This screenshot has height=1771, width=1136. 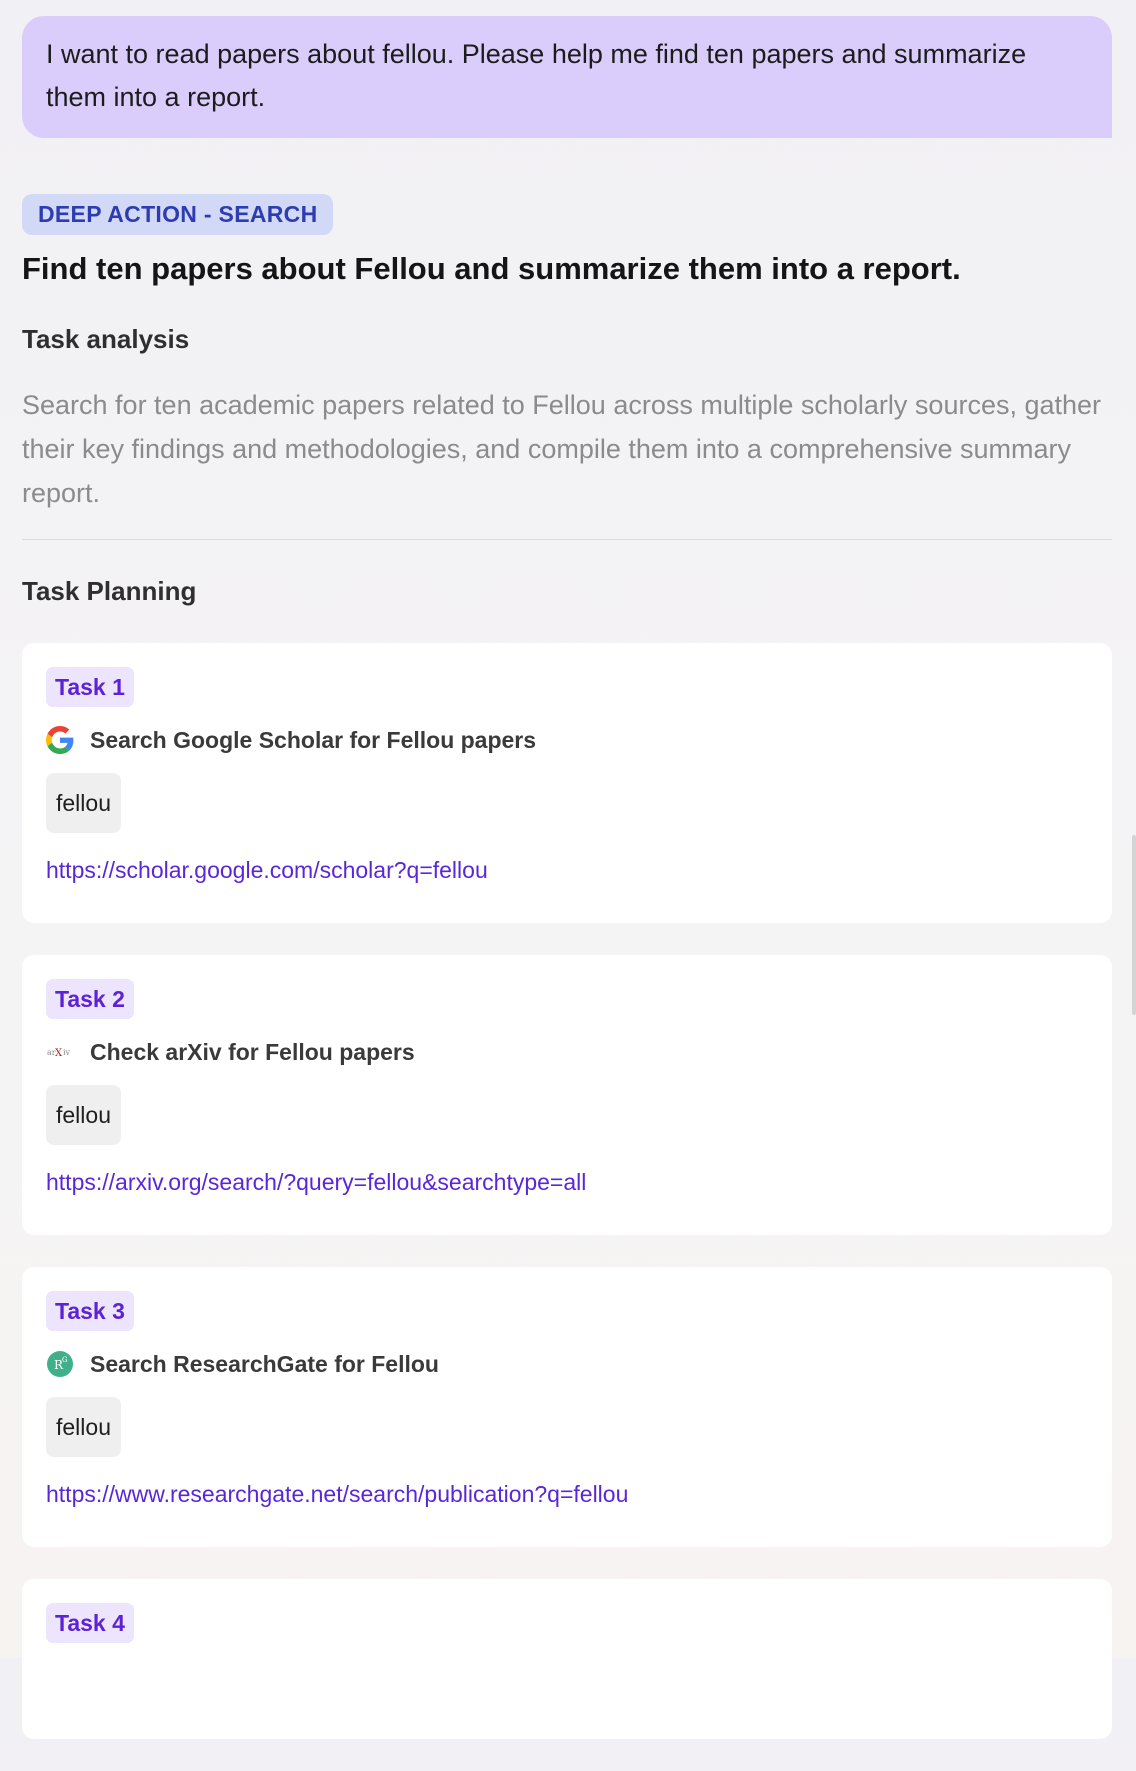 I want to click on task-header: ar X iv Check arXiv for Fellou papers, so click(x=567, y=1052).